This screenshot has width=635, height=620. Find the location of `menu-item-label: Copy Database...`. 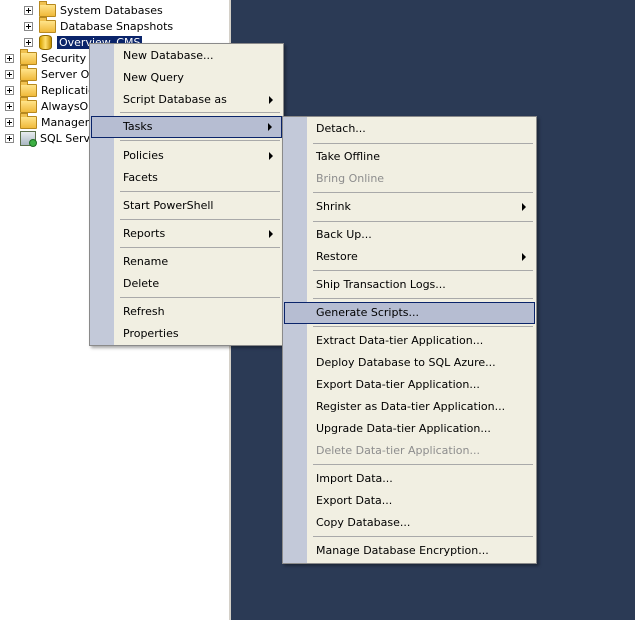

menu-item-label: Copy Database... is located at coordinates (363, 522).